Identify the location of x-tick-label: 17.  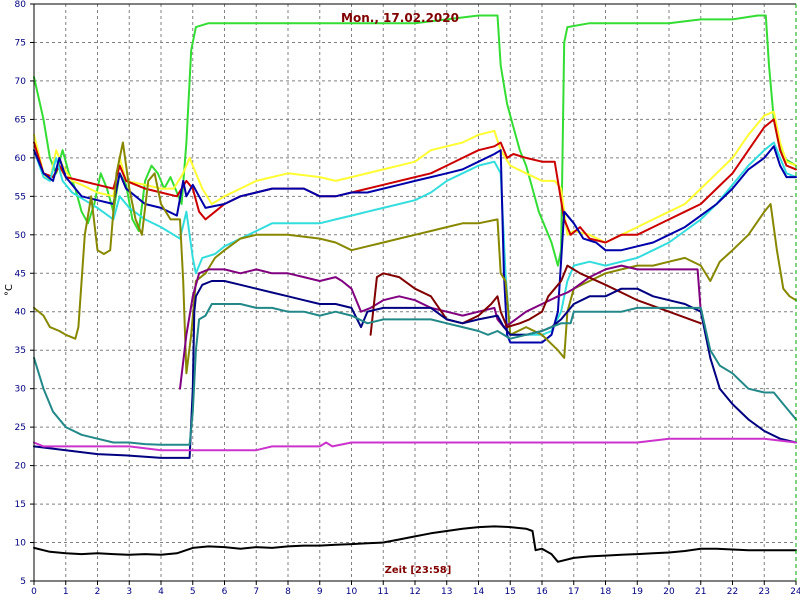
(573, 592).